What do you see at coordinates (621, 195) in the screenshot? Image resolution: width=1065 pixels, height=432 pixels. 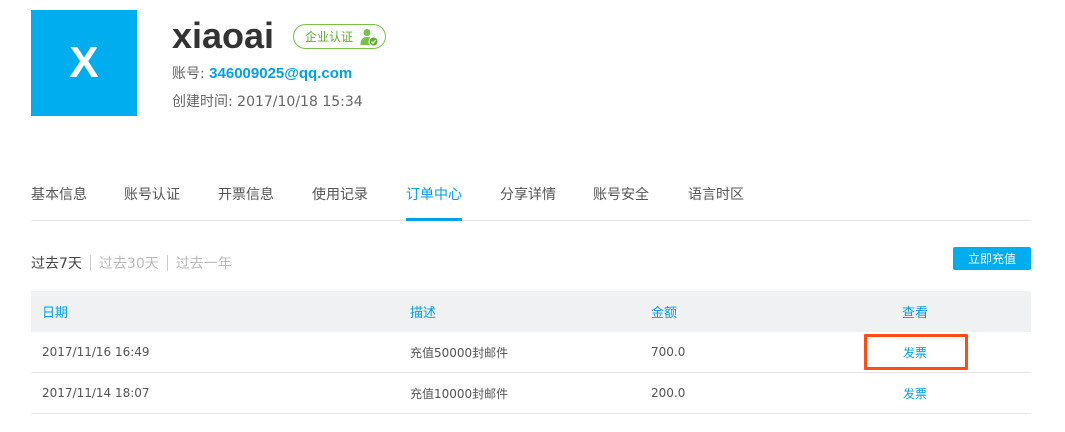 I see `tab-account-security: 账号安全` at bounding box center [621, 195].